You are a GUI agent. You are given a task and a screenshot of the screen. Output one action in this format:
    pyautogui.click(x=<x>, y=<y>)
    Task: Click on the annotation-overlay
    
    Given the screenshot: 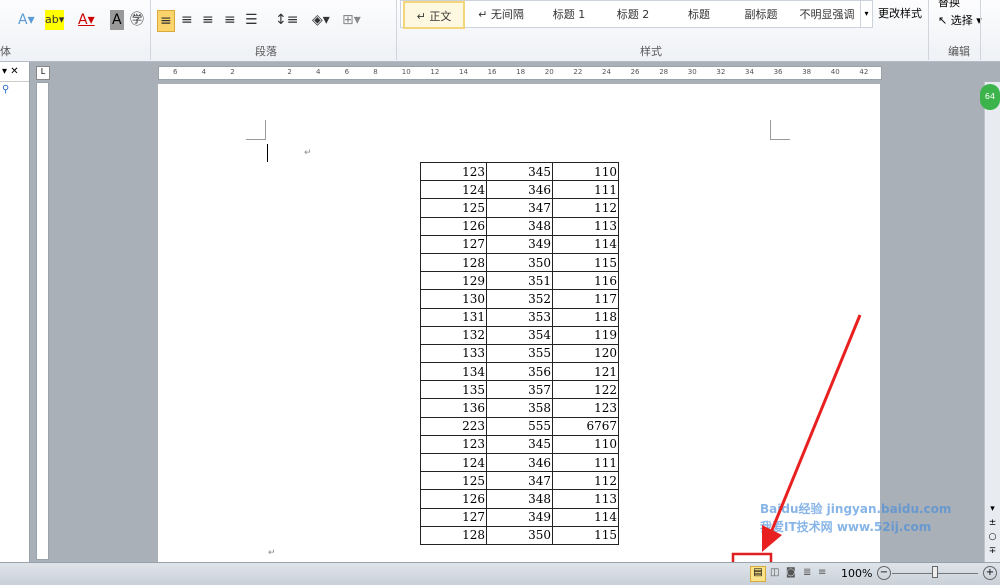 What is the action you would take?
    pyautogui.click(x=796, y=449)
    